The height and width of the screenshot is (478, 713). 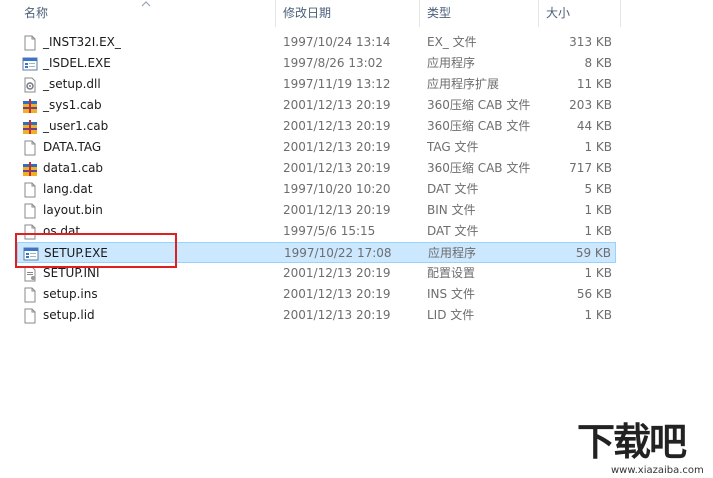 What do you see at coordinates (73, 210) in the screenshot?
I see `file-name: layout.bin` at bounding box center [73, 210].